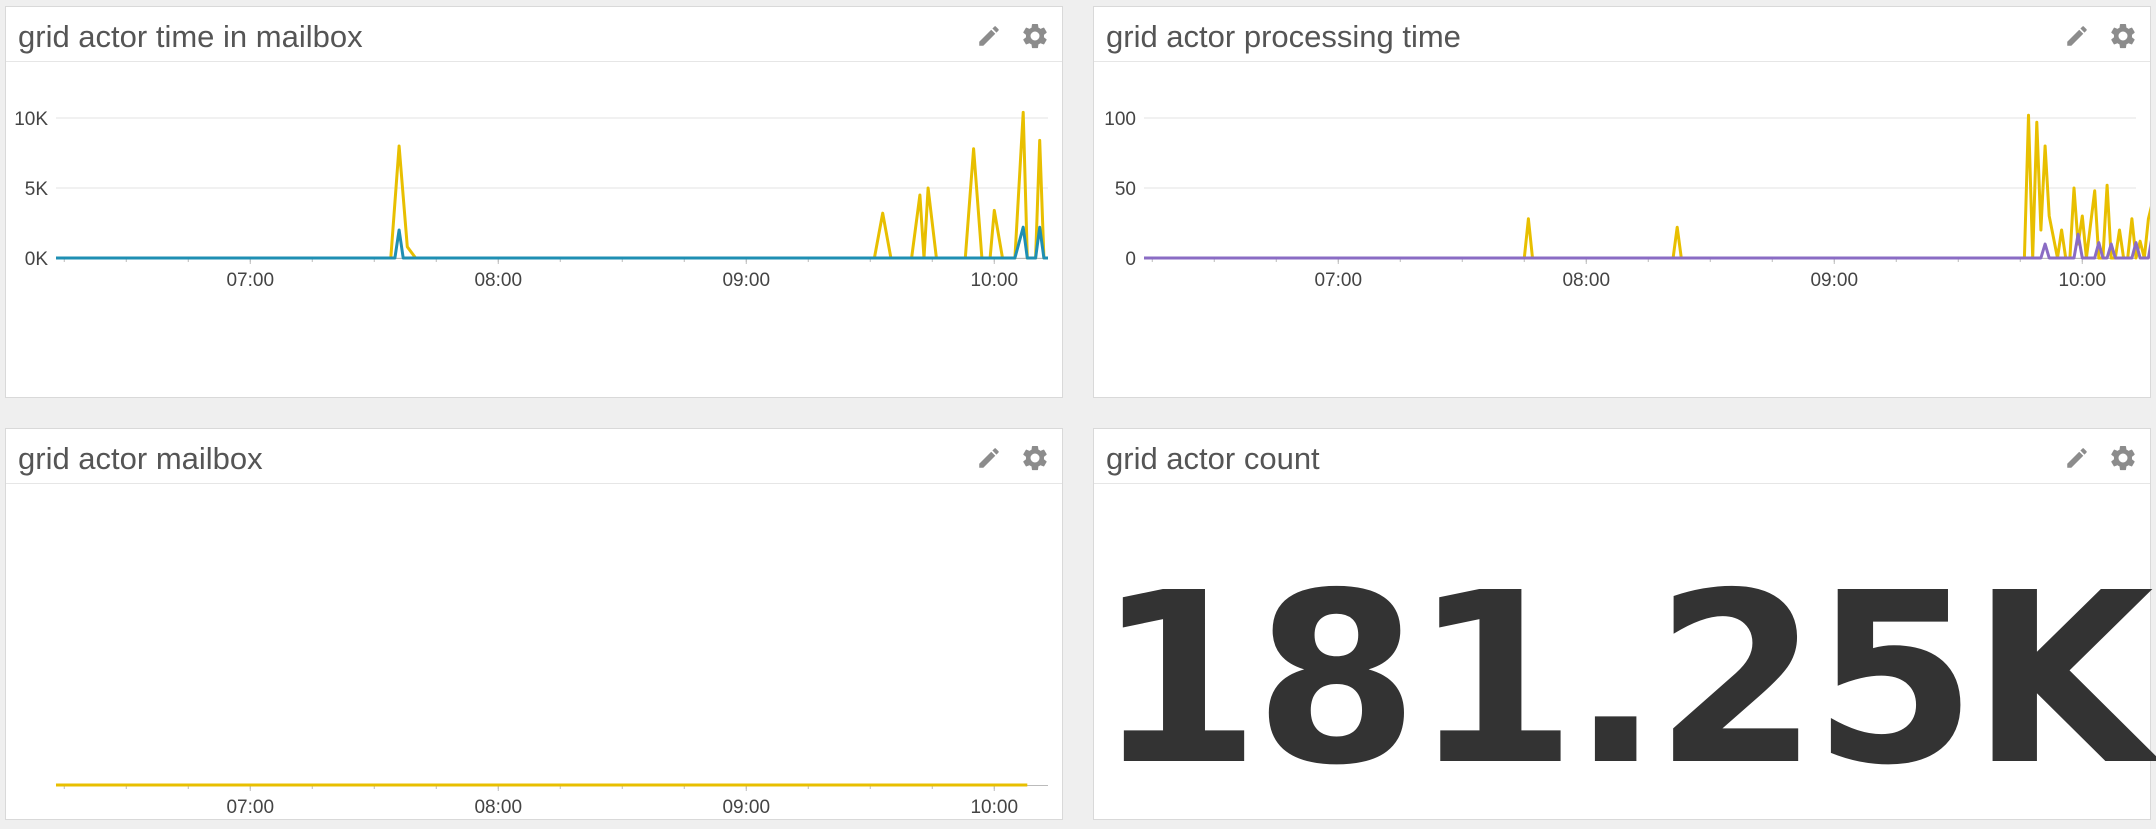  I want to click on panel-title: grid actor mailbox, so click(140, 458).